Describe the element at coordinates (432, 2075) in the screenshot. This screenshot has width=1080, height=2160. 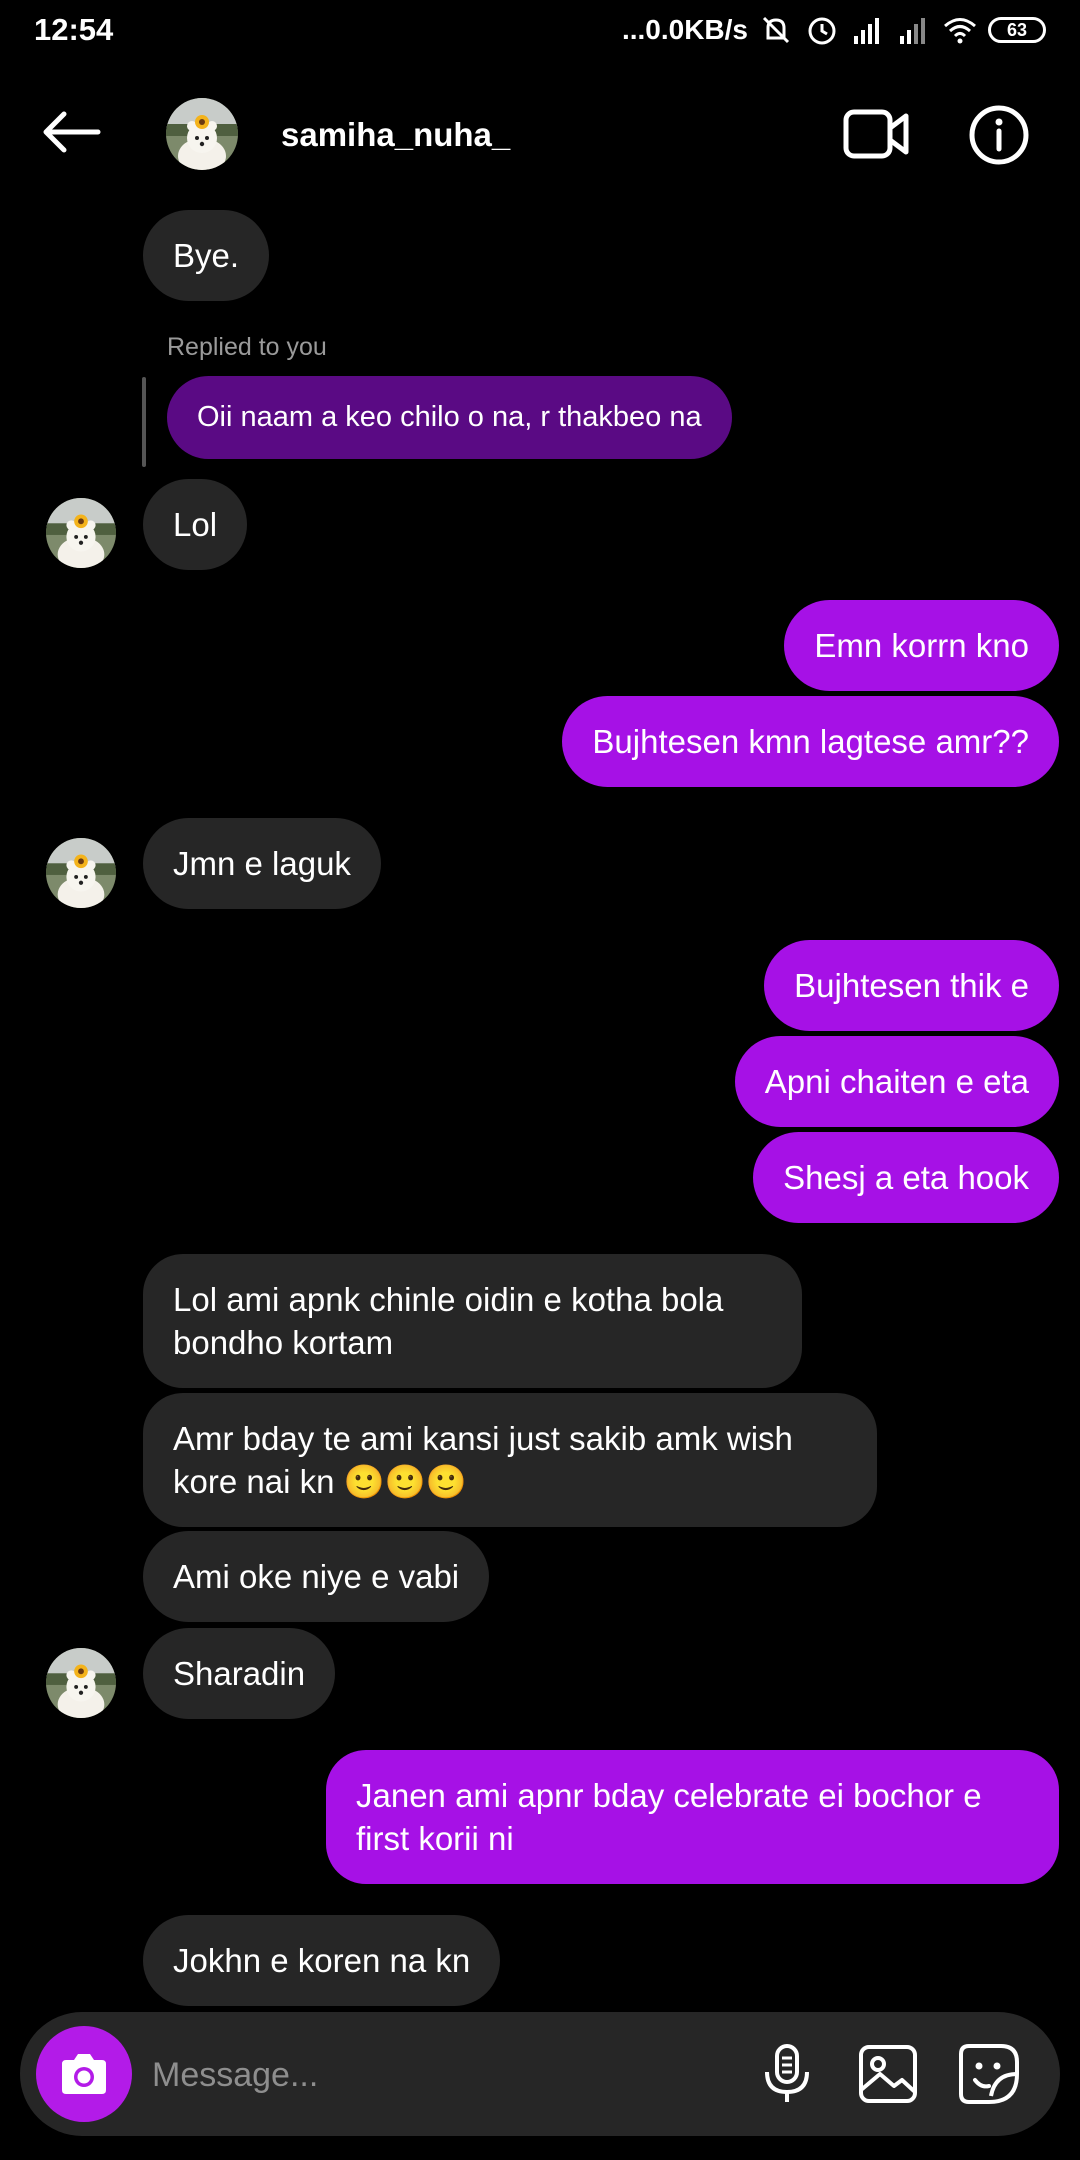
I see `message-input` at that location.